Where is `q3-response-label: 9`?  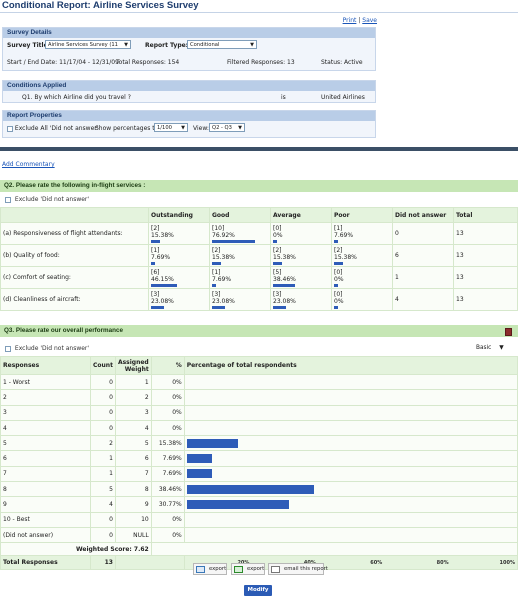 q3-response-label: 9 is located at coordinates (45, 504).